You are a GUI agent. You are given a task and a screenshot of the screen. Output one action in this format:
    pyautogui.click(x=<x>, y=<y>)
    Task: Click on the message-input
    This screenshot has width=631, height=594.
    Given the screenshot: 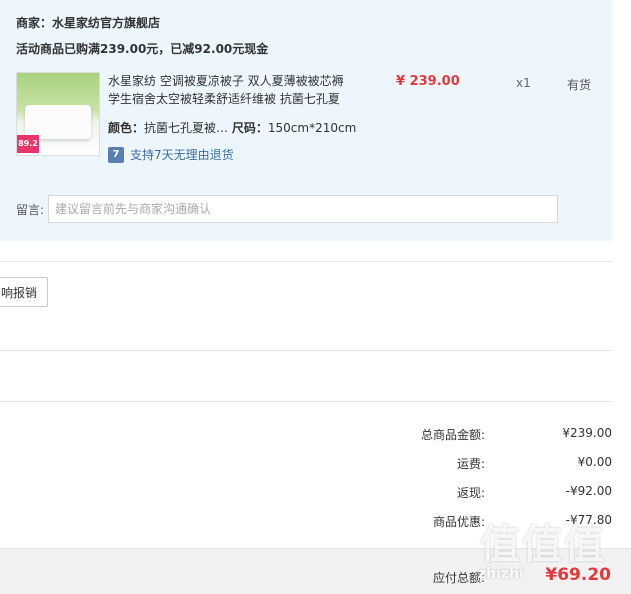 What is the action you would take?
    pyautogui.click(x=303, y=209)
    